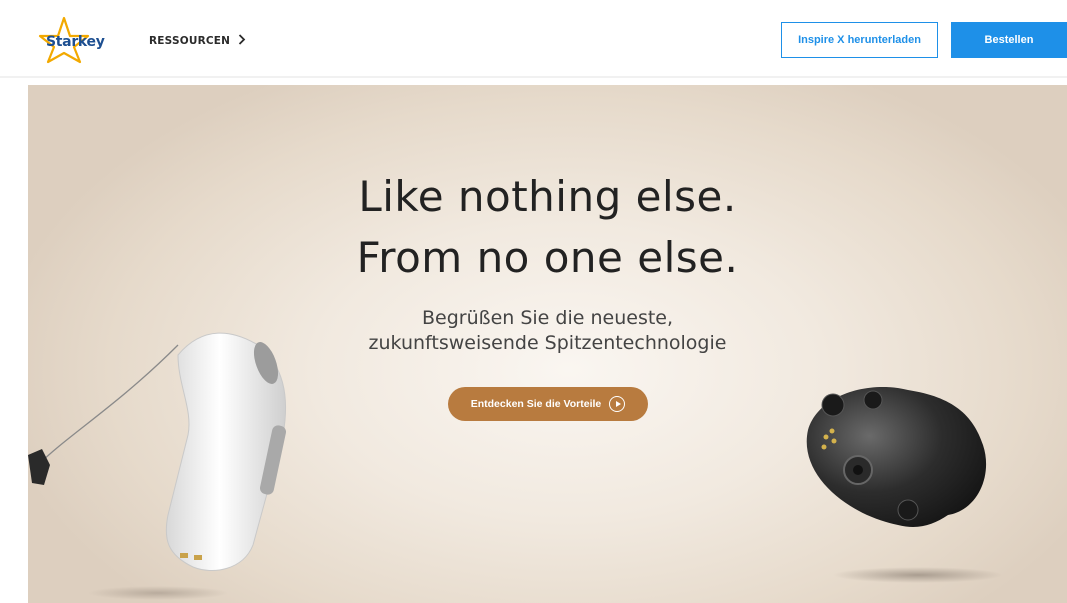 This screenshot has width=1067, height=603. I want to click on play-circle-icon, so click(617, 404).